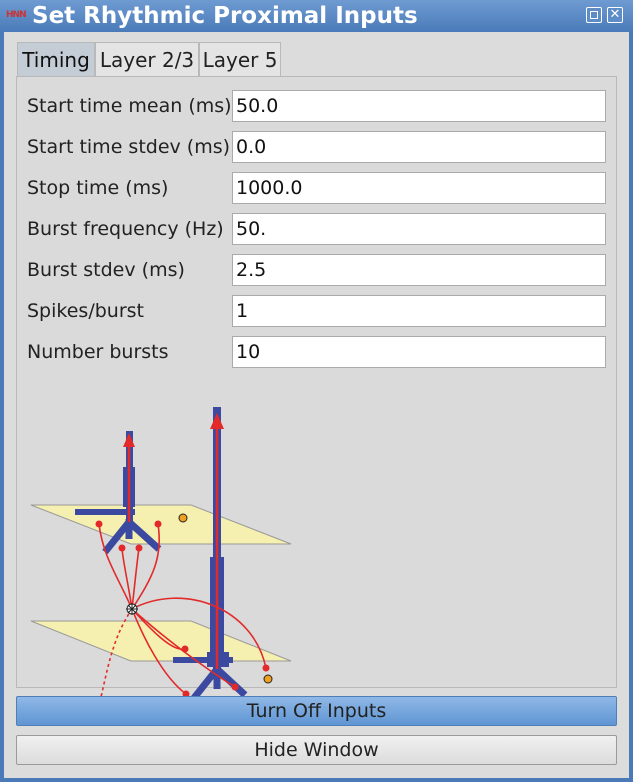 The width and height of the screenshot is (633, 782). I want to click on tab-timing: Timing, so click(56, 59).